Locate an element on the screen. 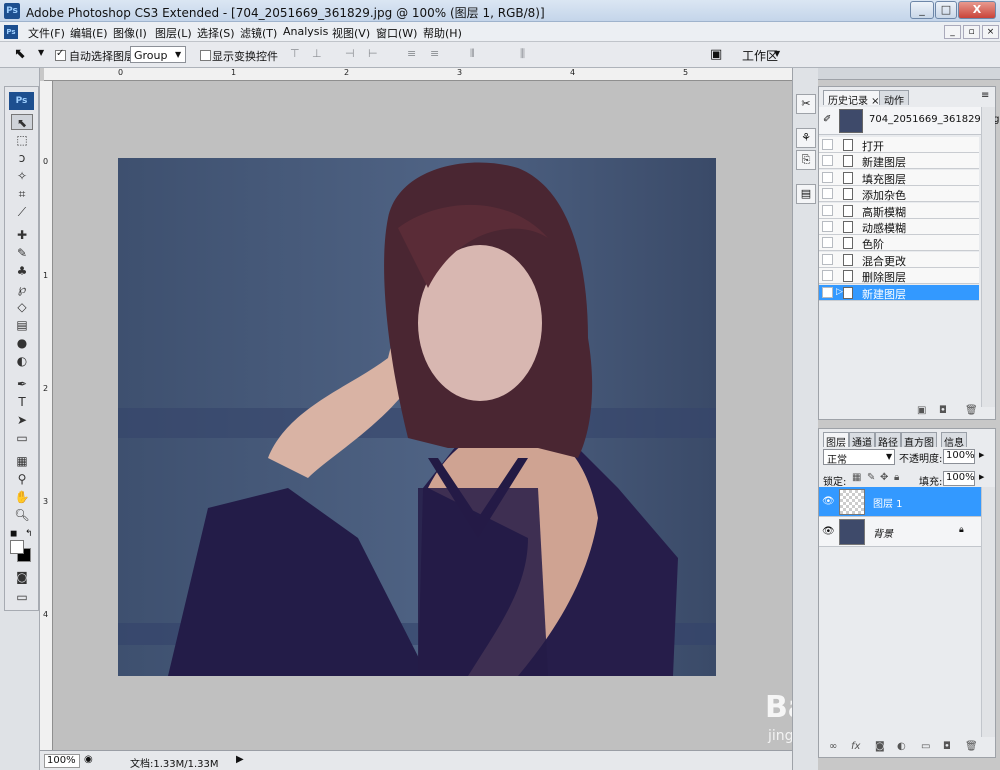 The height and width of the screenshot is (770, 1000). align-top-icon: ⊤ is located at coordinates (295, 53).